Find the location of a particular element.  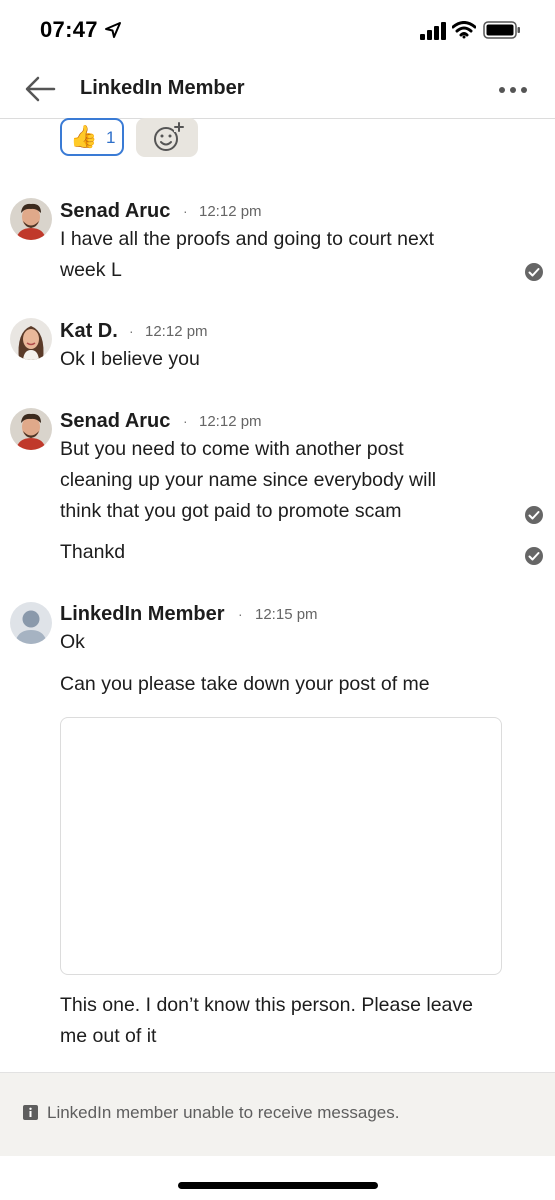

home-indicator is located at coordinates (278, 1185).